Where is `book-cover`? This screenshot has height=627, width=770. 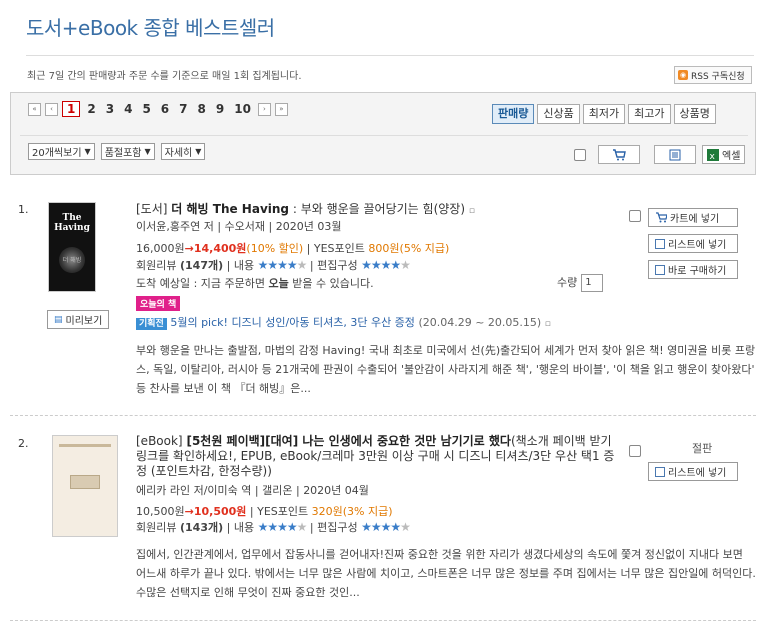 book-cover is located at coordinates (85, 486).